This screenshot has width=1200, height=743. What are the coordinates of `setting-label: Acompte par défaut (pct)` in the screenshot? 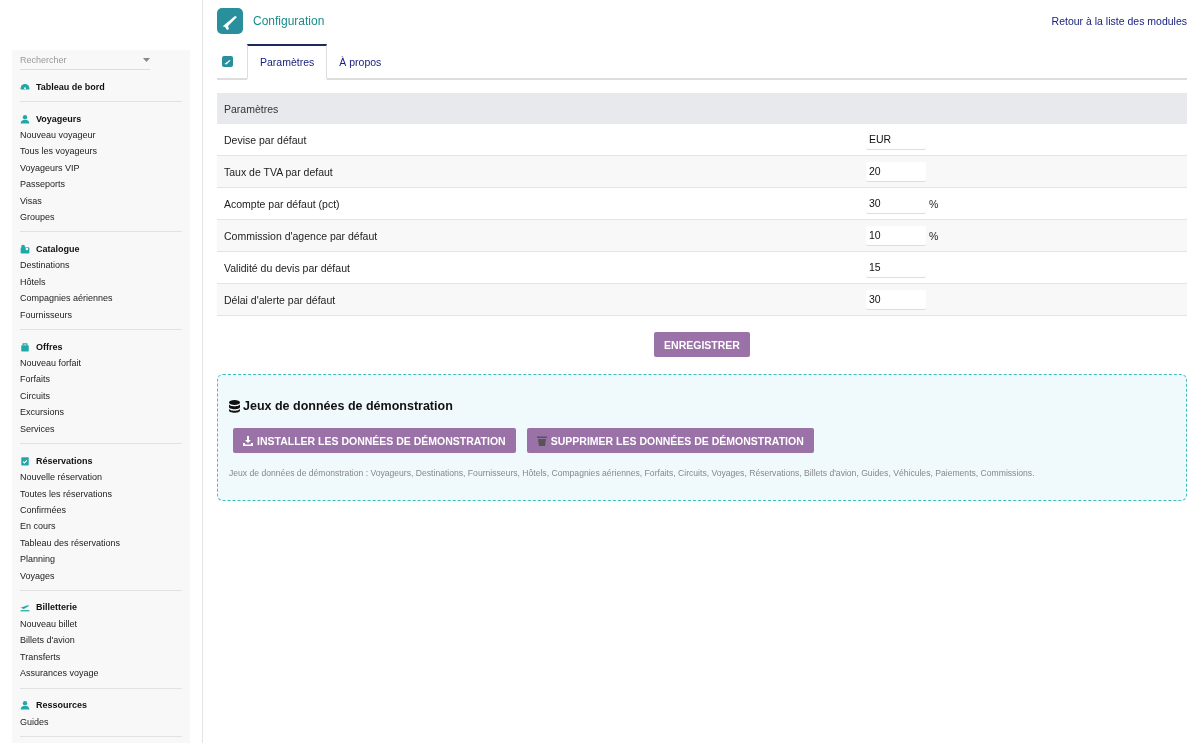 It's located at (282, 203).